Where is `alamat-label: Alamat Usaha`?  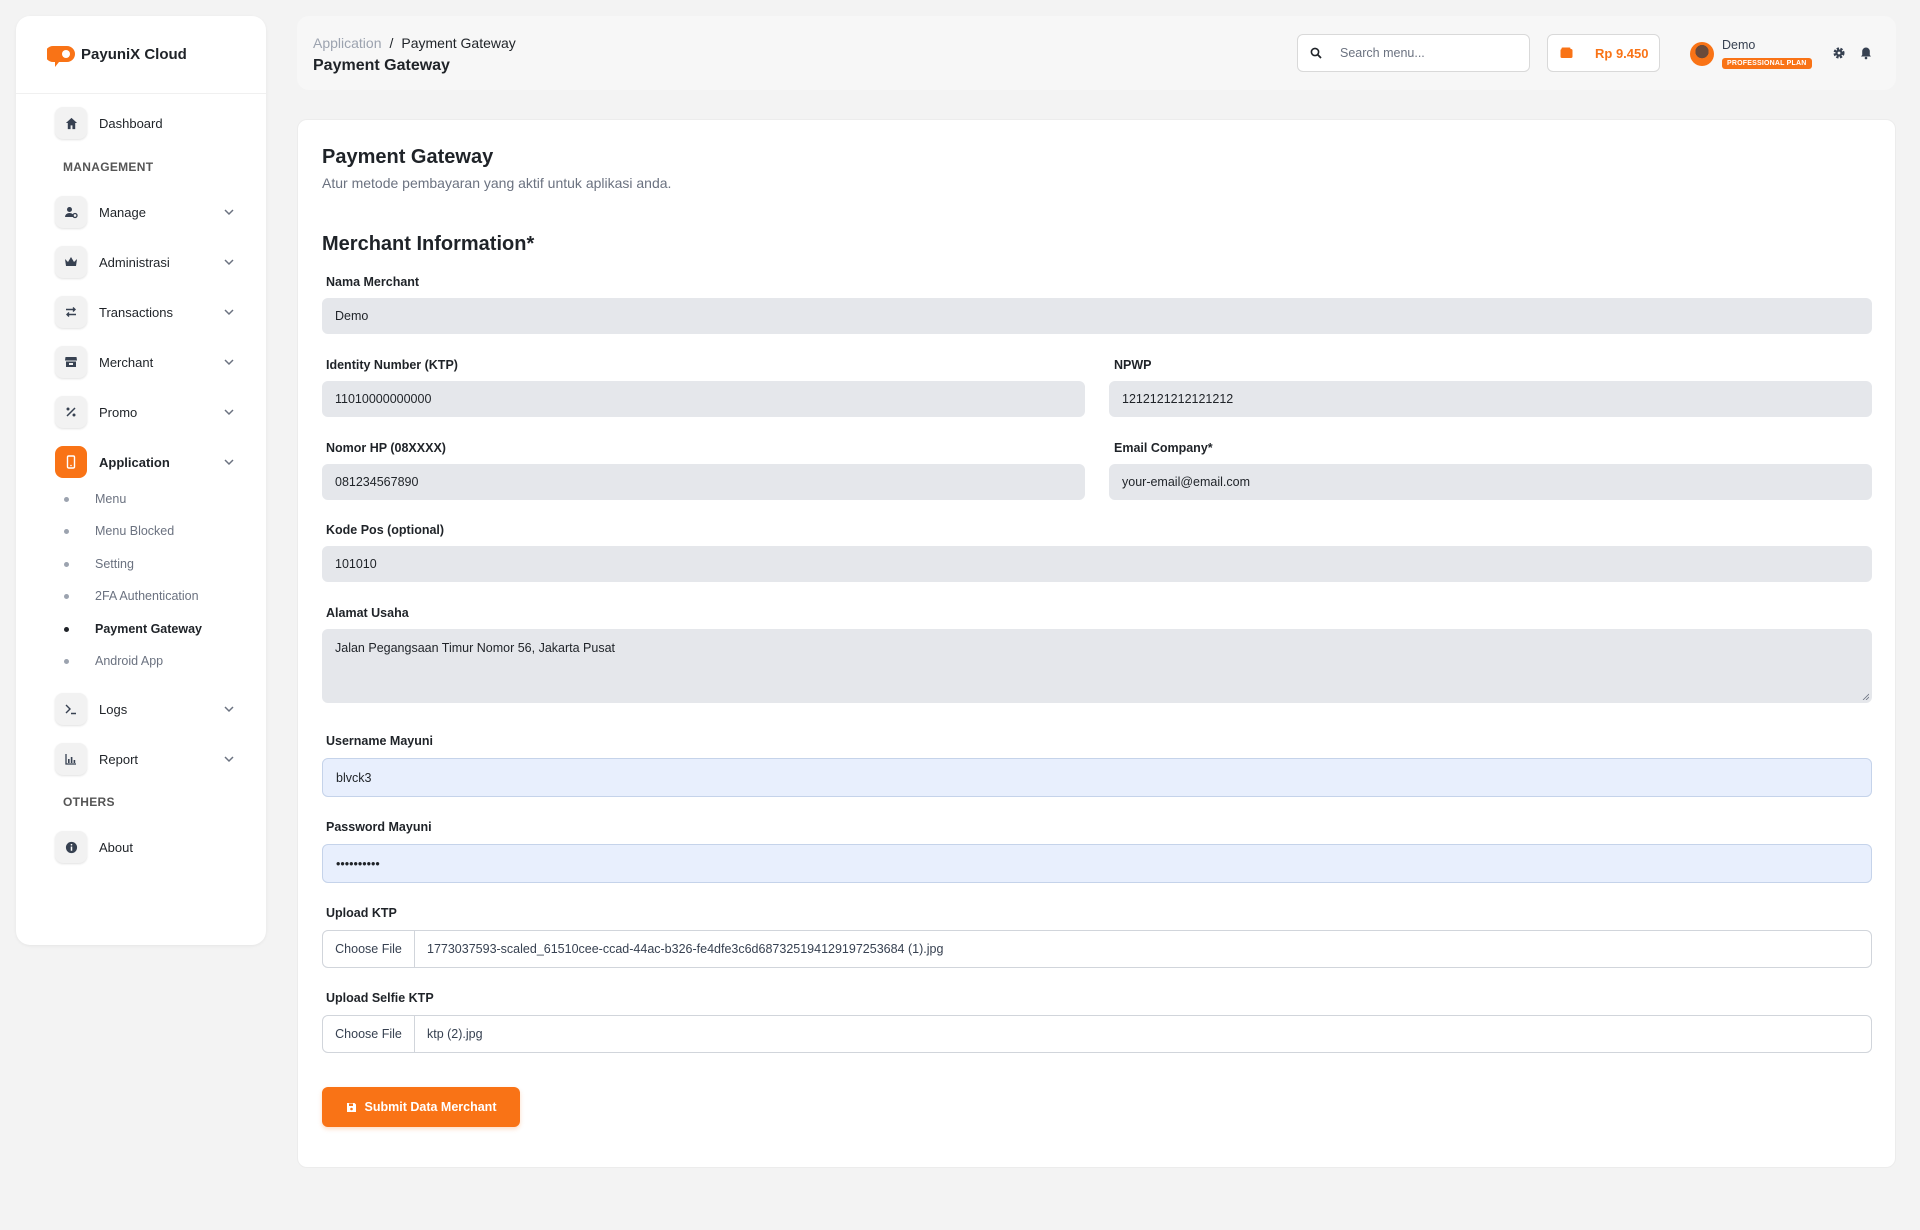
alamat-label: Alamat Usaha is located at coordinates (367, 613).